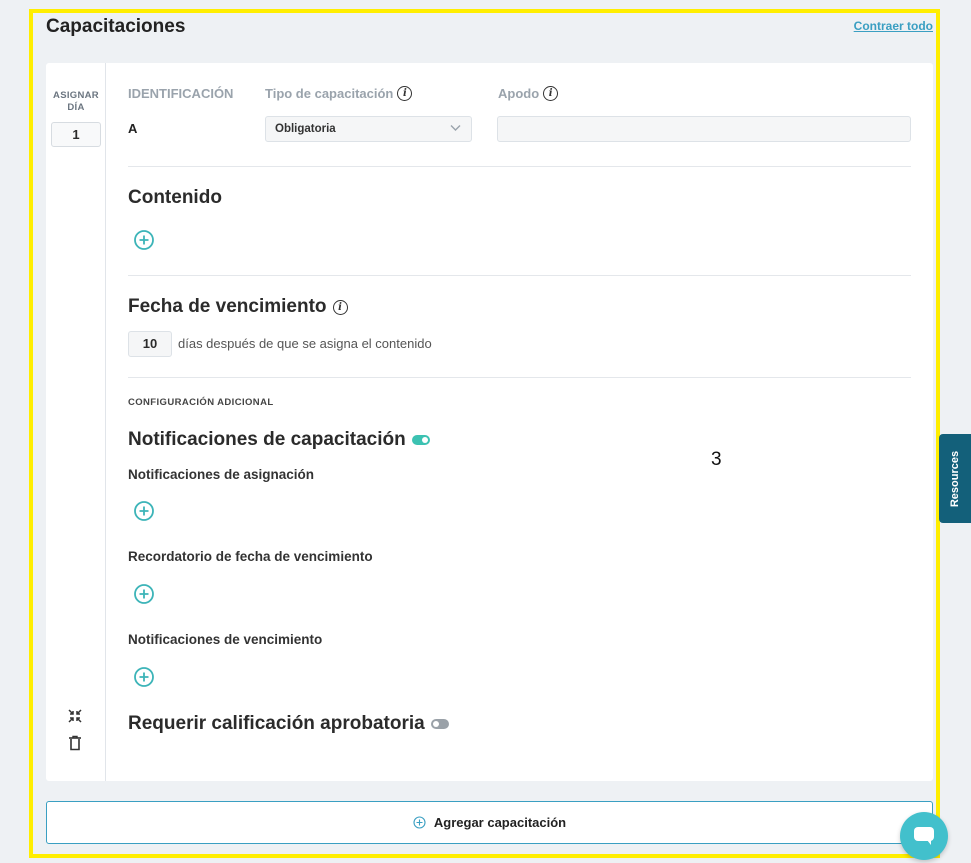  I want to click on nickname-label: Apodo i, so click(528, 93).